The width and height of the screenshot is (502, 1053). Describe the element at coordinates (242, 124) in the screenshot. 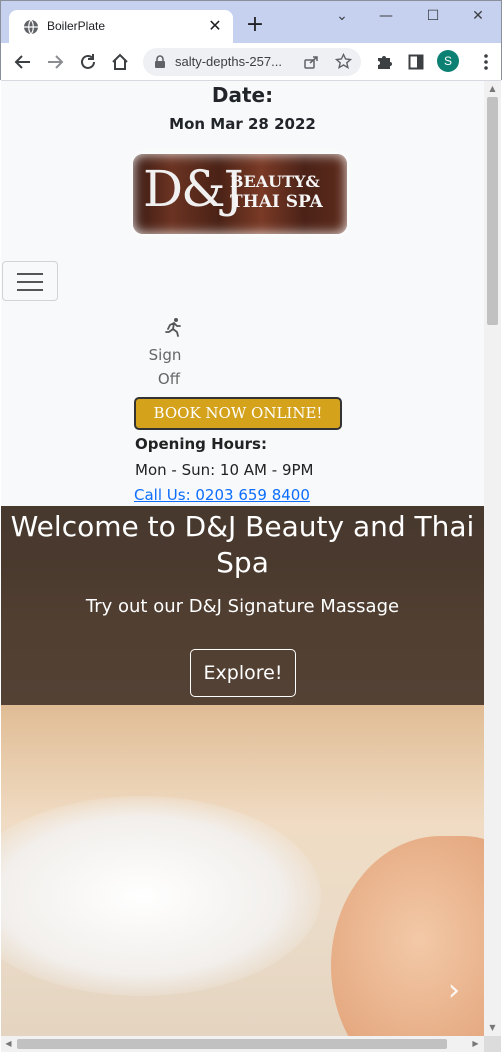

I see `date-value: Mon Mar 28 2022` at that location.